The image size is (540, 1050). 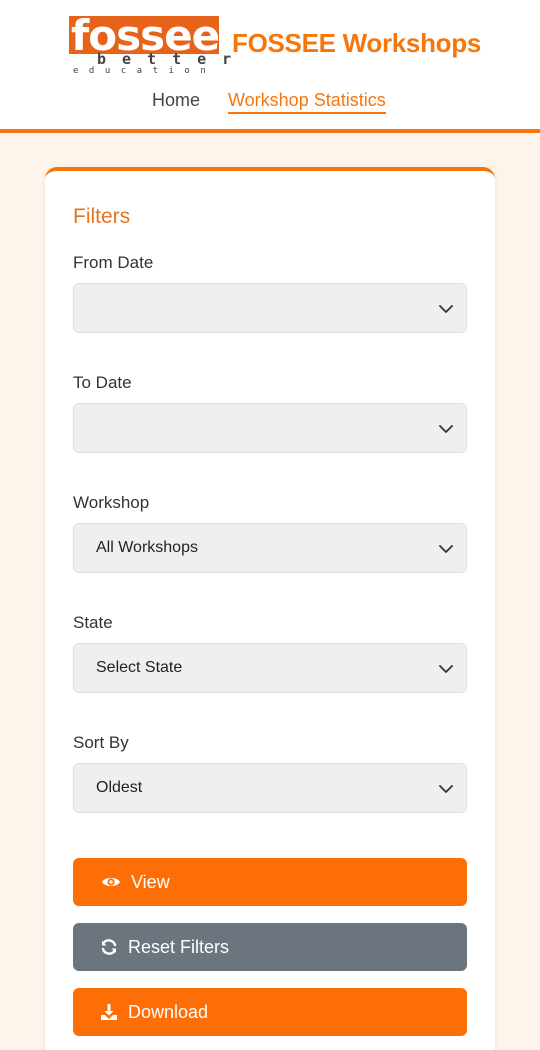 What do you see at coordinates (93, 622) in the screenshot?
I see `state-label: State` at bounding box center [93, 622].